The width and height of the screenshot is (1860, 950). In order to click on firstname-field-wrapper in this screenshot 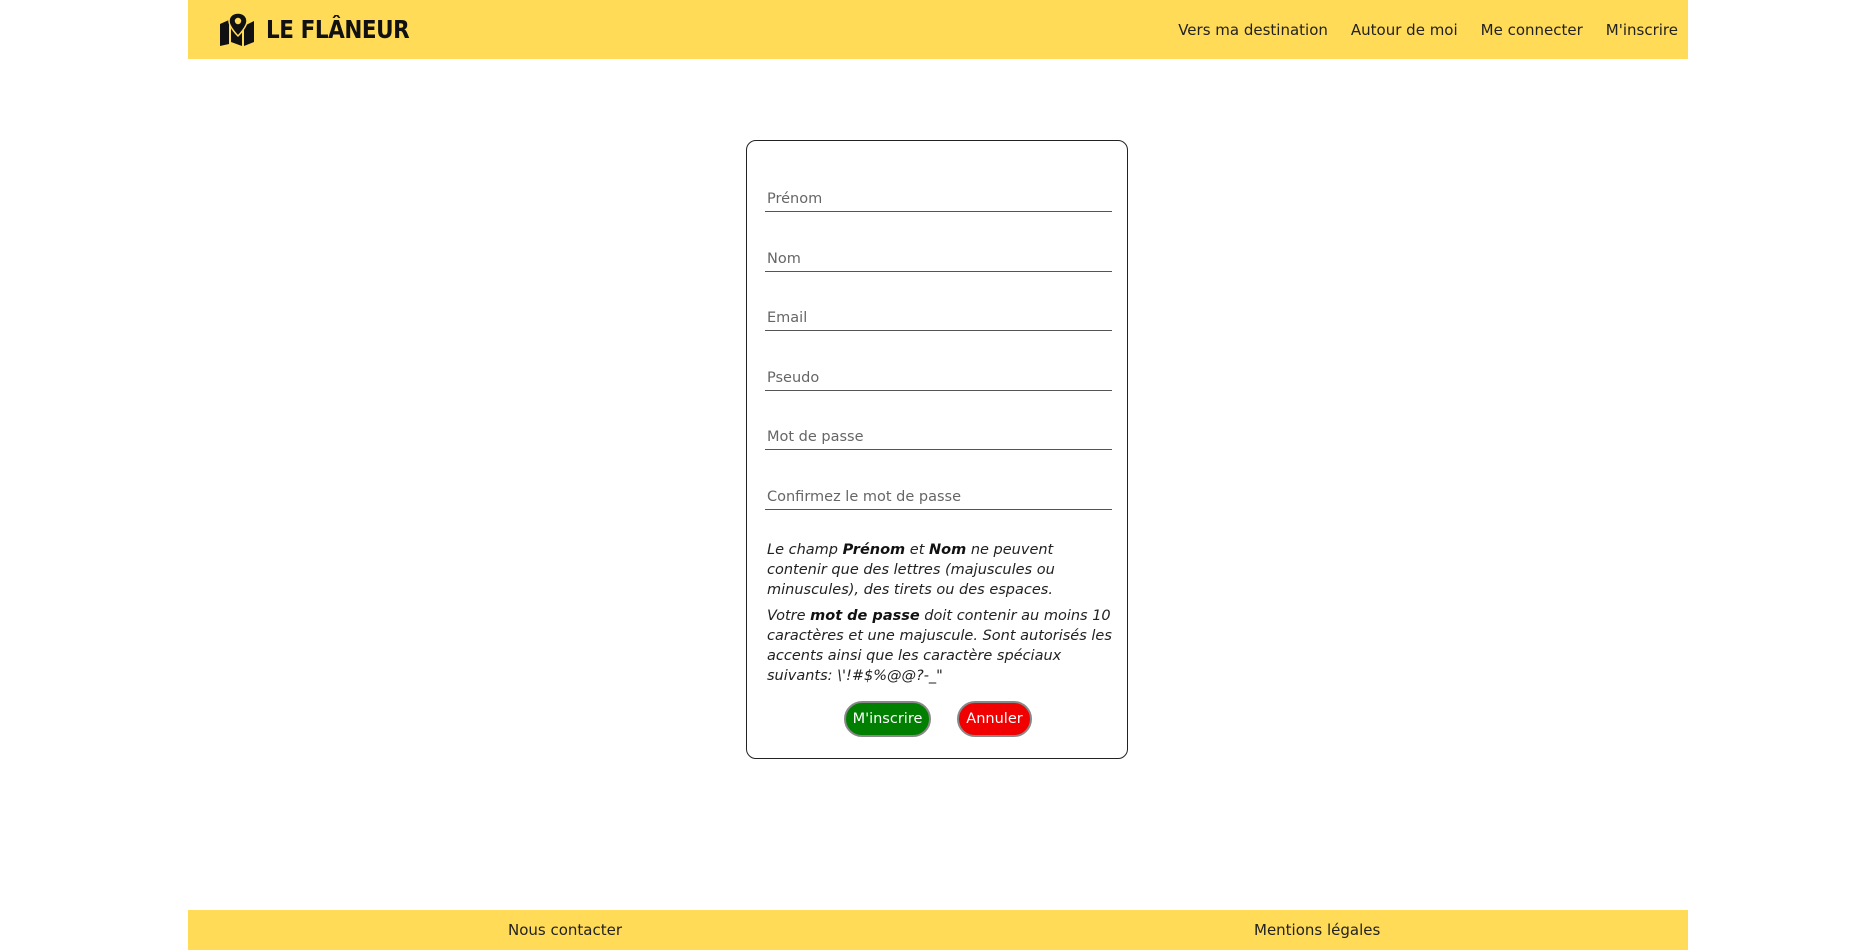, I will do `click(938, 196)`.